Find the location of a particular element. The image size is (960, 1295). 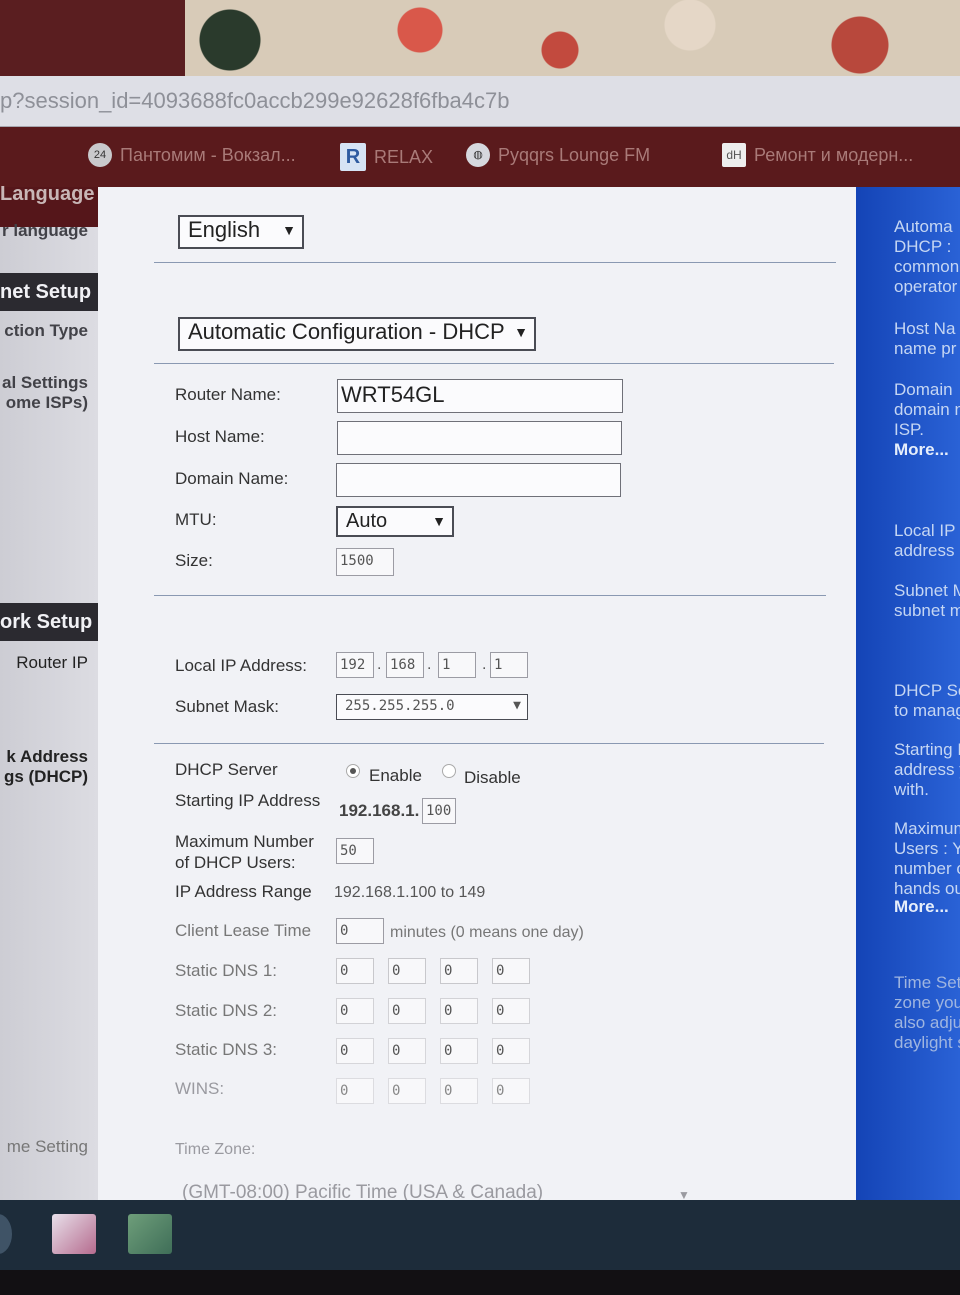

dns3-octet-4: 0 is located at coordinates (511, 1051).